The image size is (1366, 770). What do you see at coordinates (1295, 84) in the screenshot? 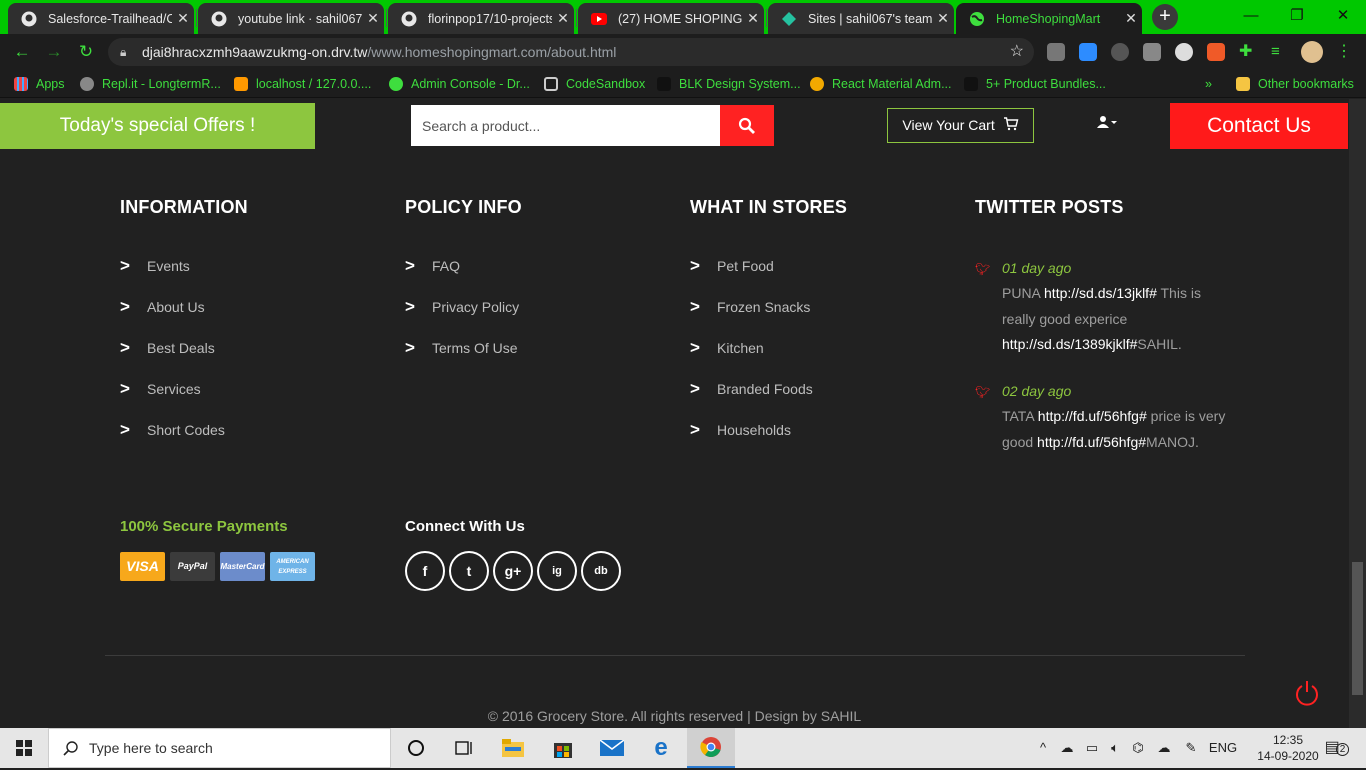
I see `bookmark-other: Other bookmarks` at bounding box center [1295, 84].